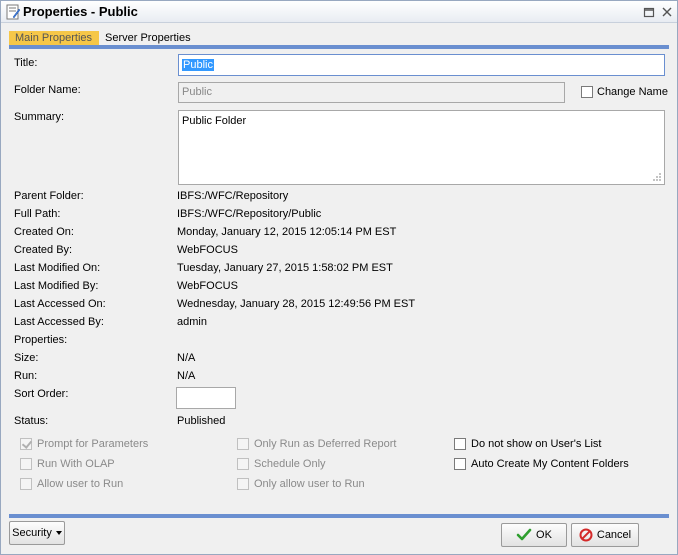  What do you see at coordinates (57, 268) in the screenshot?
I see `last-modified-on-label: Last Modified On:` at bounding box center [57, 268].